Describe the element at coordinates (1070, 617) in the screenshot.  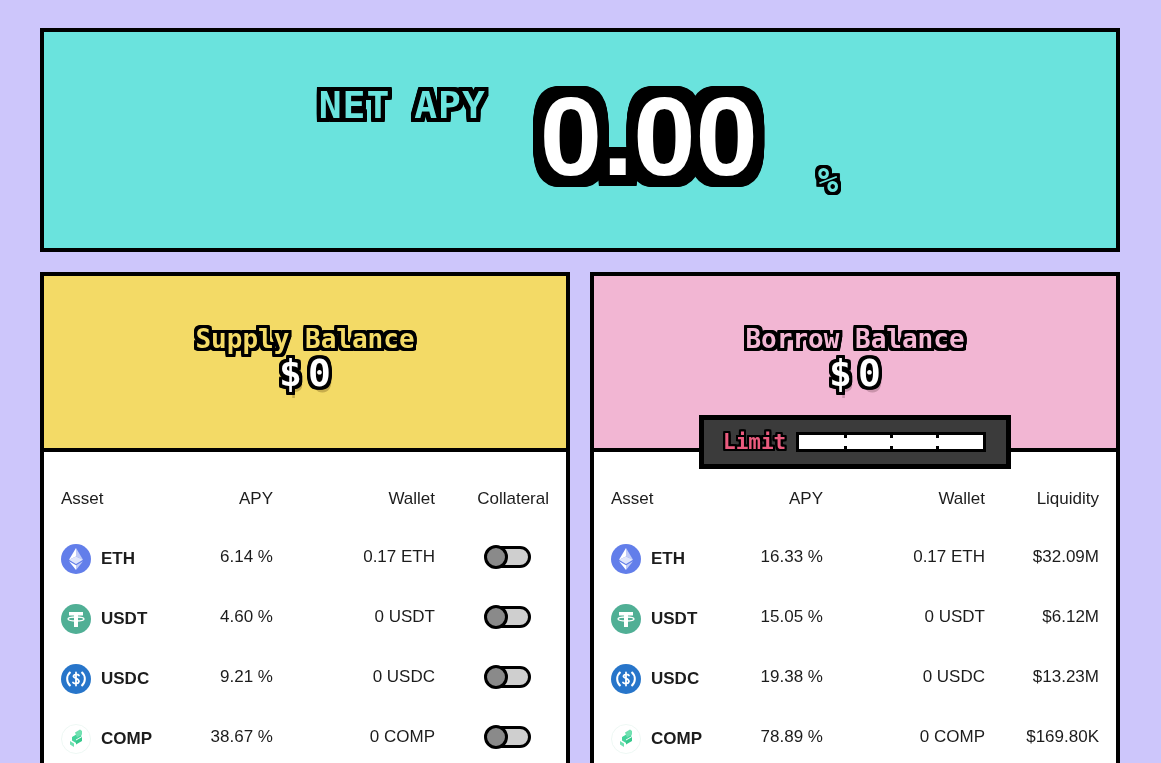
I see `liquidity-value: $6.12M` at that location.